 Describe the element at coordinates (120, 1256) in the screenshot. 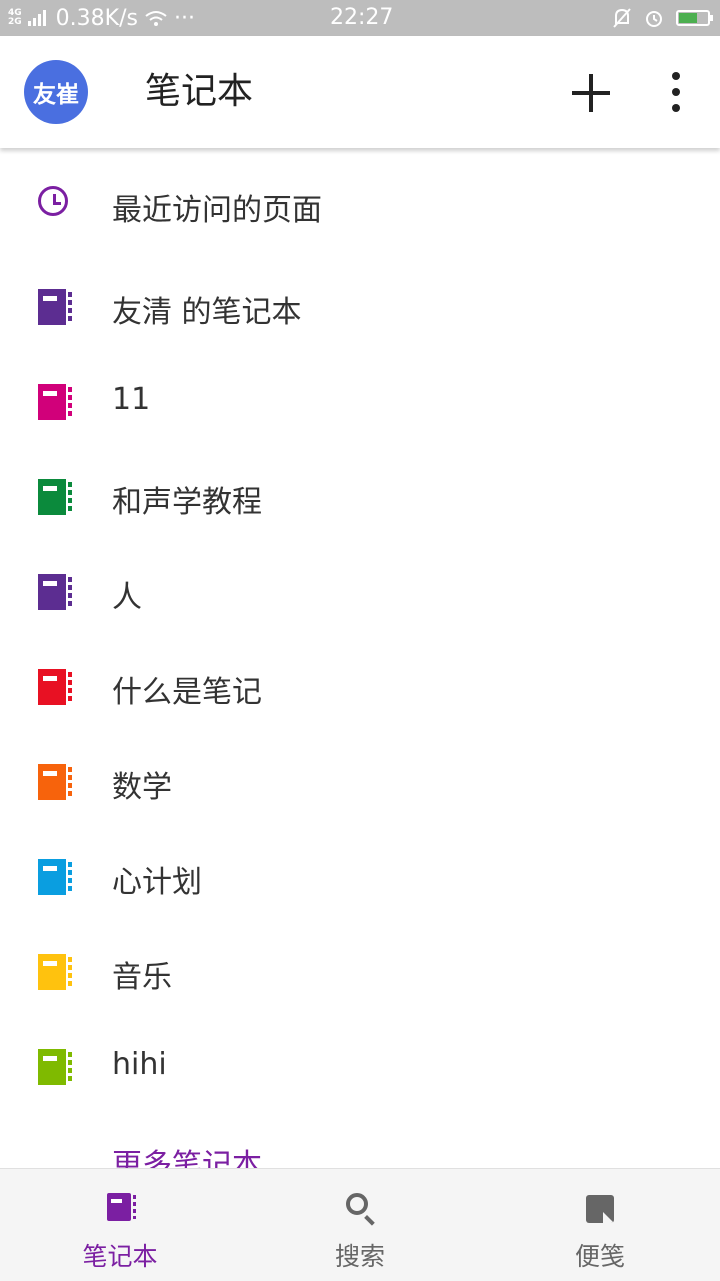

I see `tab-label: 笔记本` at that location.